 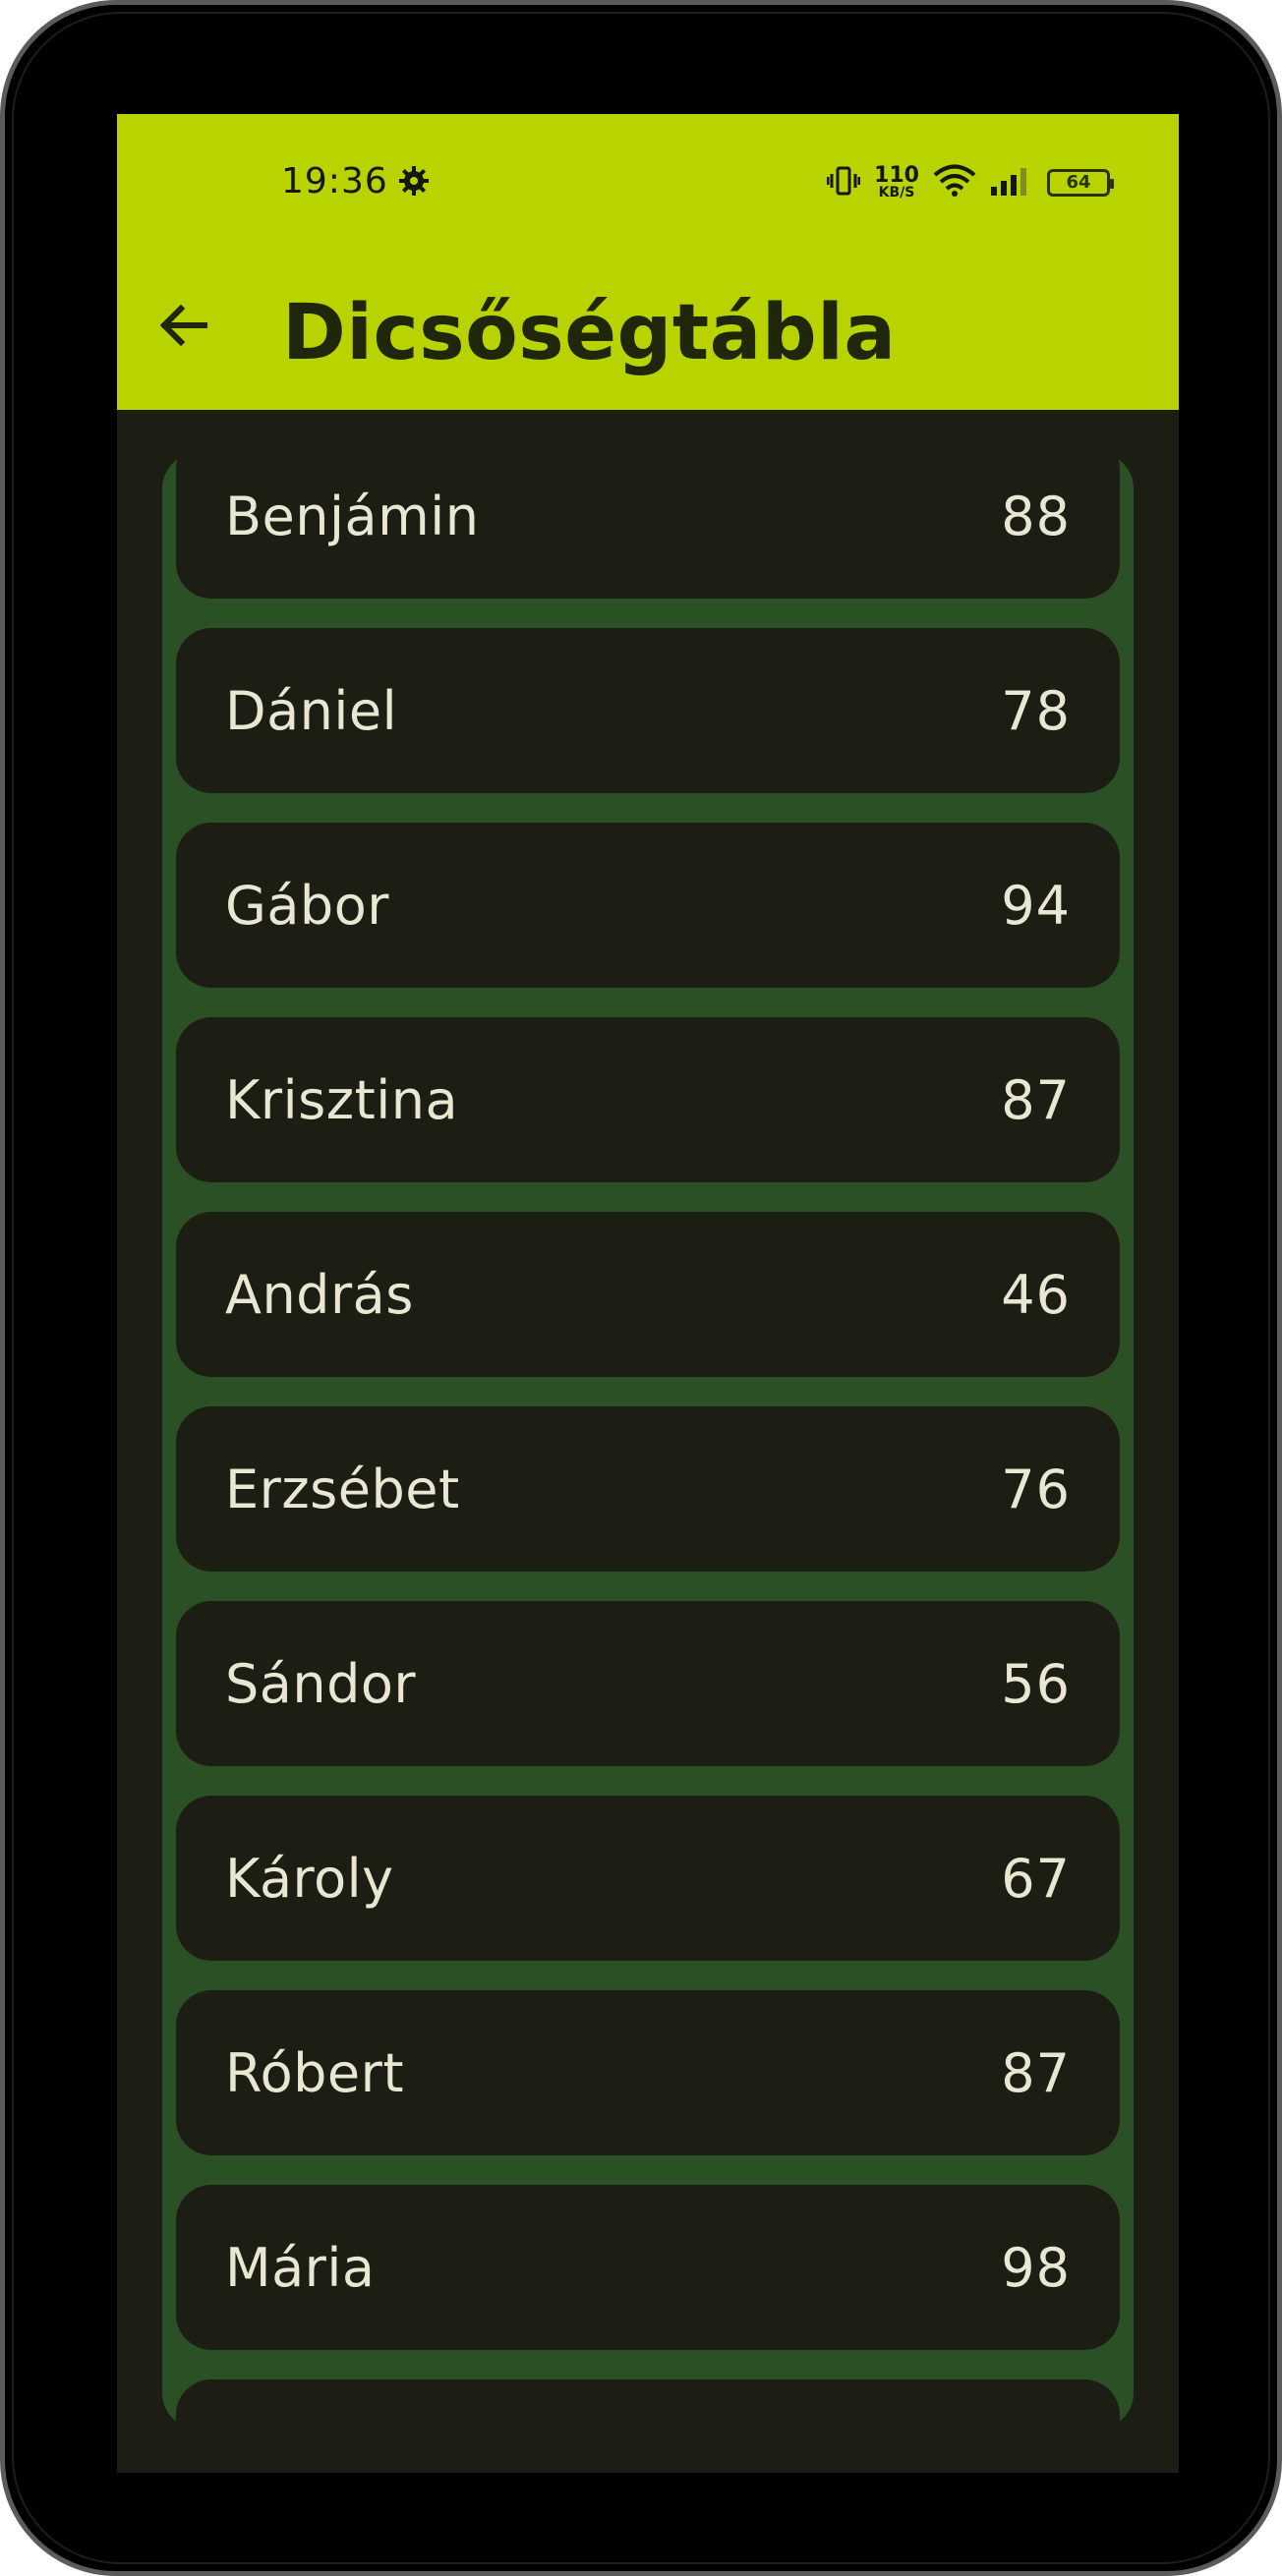 I want to click on player-score: 98, so click(x=1036, y=2268).